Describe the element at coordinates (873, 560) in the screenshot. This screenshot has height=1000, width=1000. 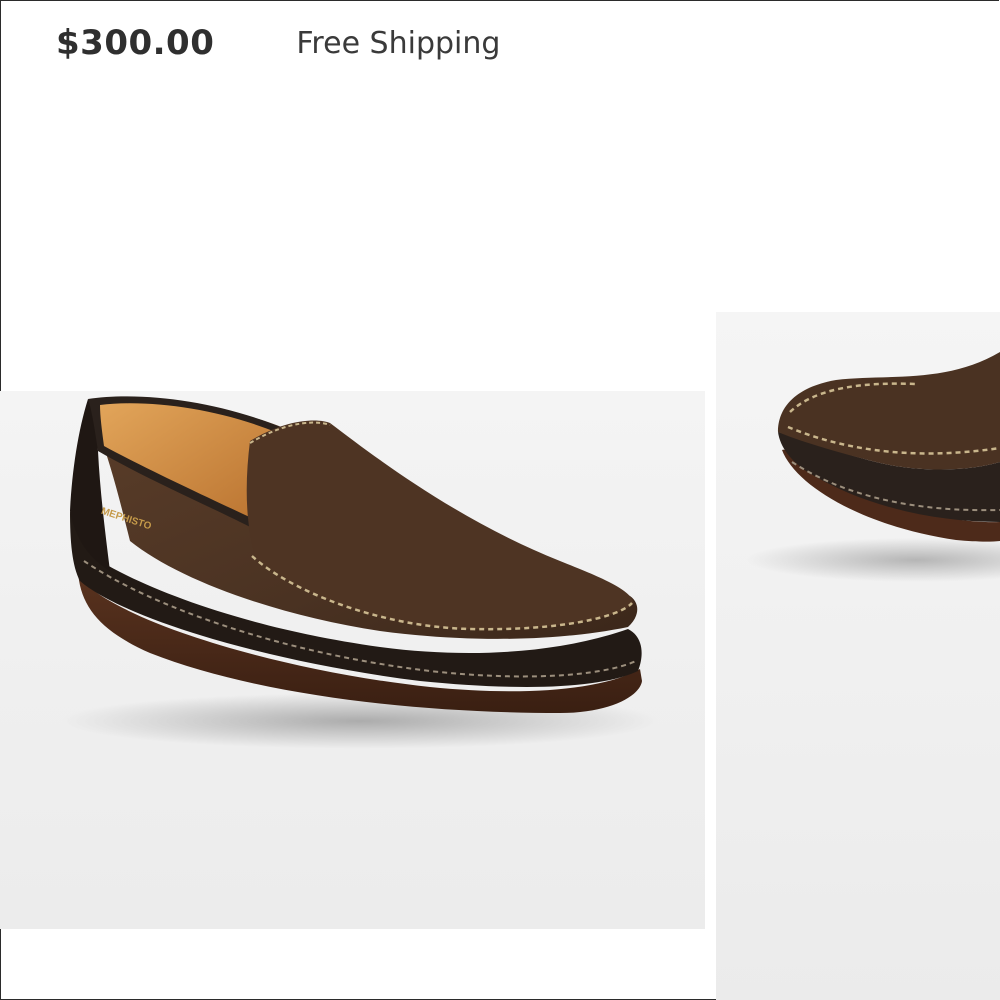
I see `closeup-shadow` at that location.